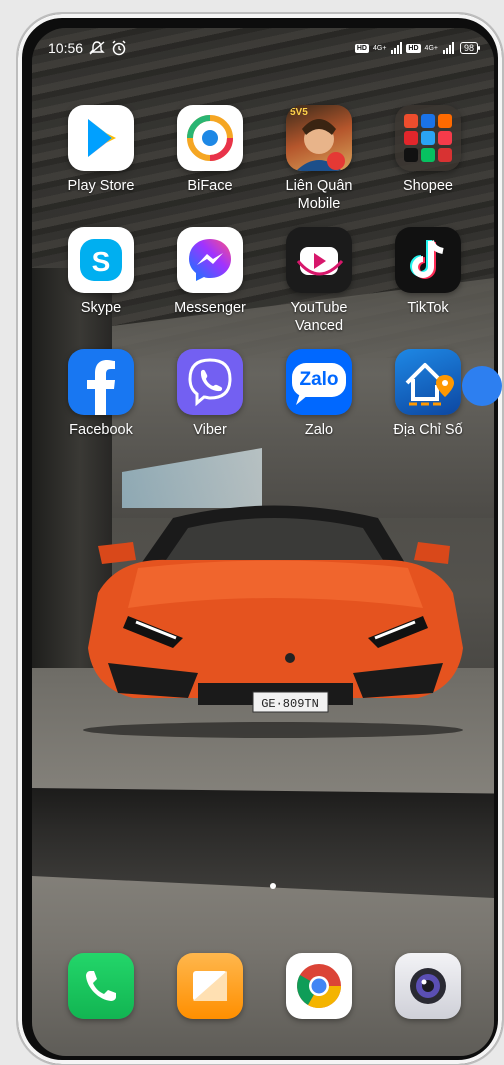  Describe the element at coordinates (101, 308) in the screenshot. I see `app-label: Skype` at that location.